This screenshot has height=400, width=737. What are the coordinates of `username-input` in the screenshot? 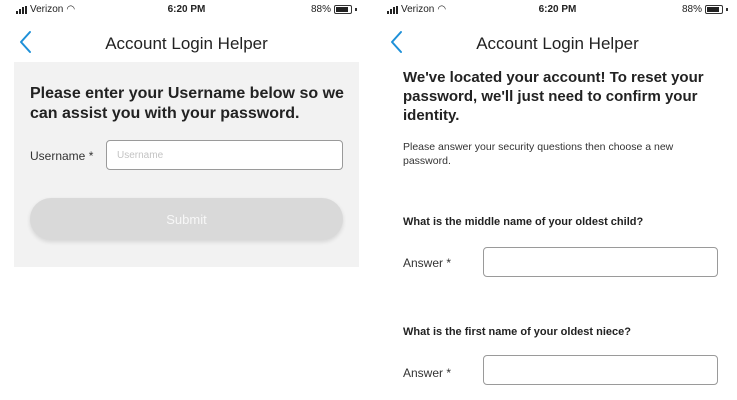 It's located at (224, 155).